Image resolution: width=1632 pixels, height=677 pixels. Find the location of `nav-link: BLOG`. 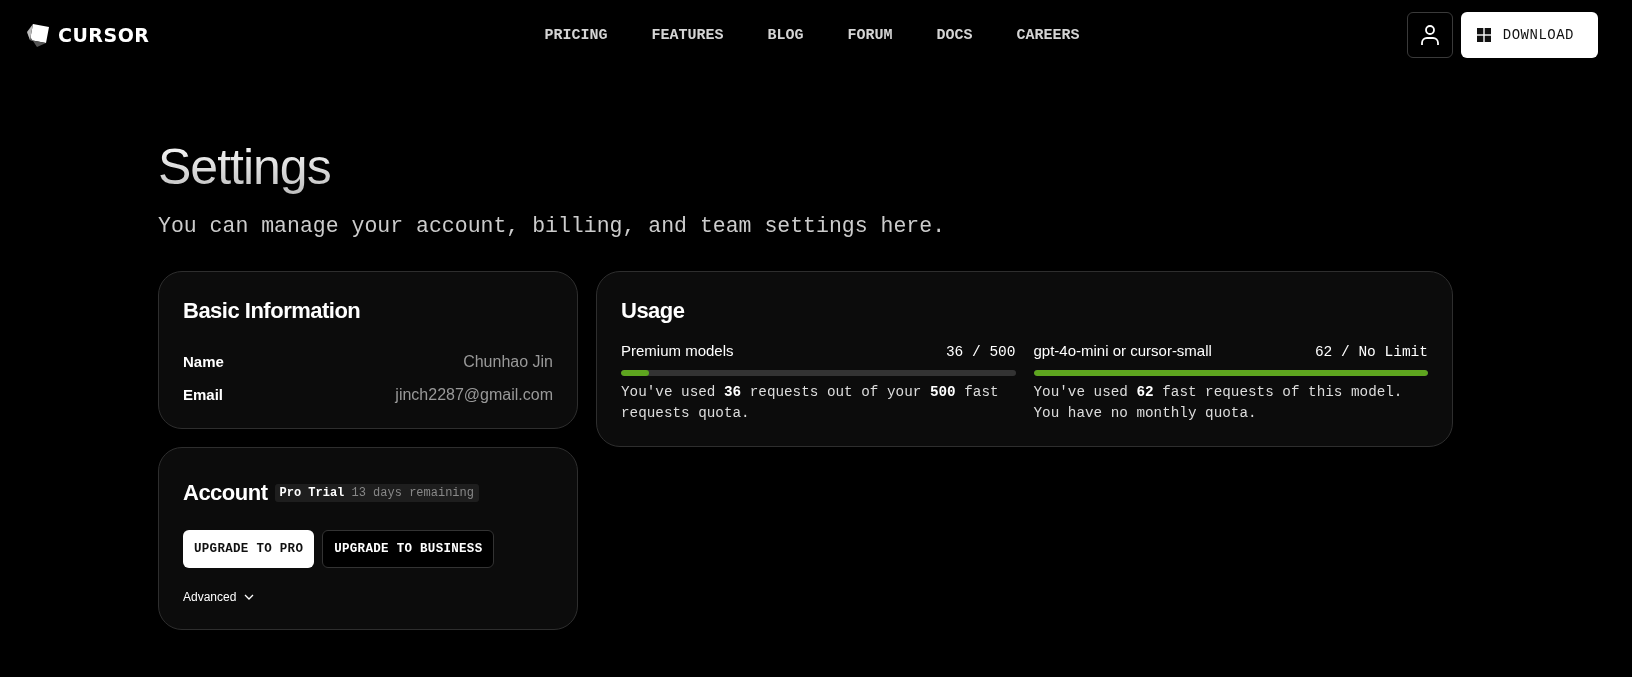

nav-link: BLOG is located at coordinates (785, 35).